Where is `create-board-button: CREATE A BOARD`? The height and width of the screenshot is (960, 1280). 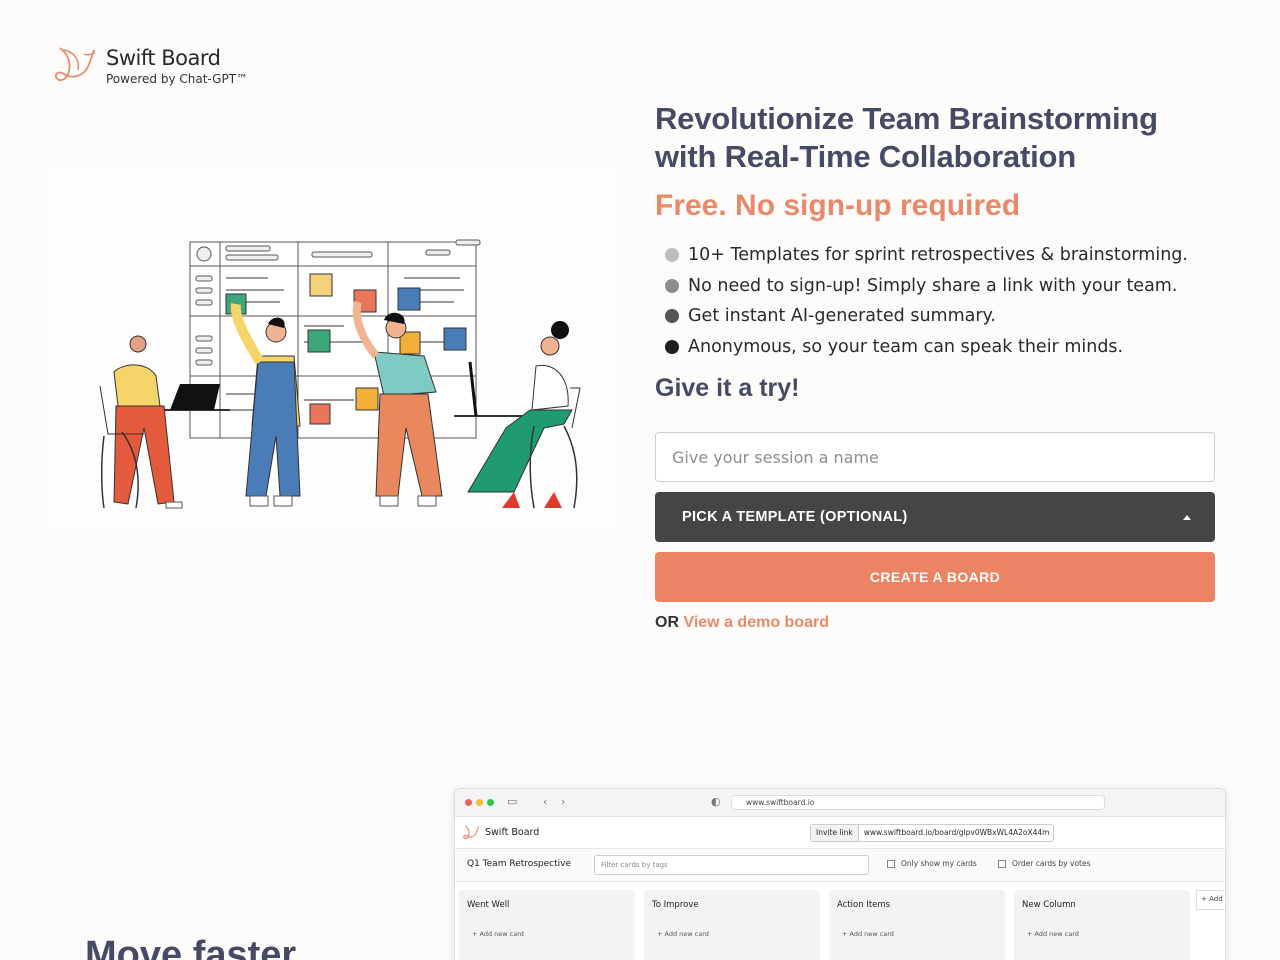 create-board-button: CREATE A BOARD is located at coordinates (935, 577).